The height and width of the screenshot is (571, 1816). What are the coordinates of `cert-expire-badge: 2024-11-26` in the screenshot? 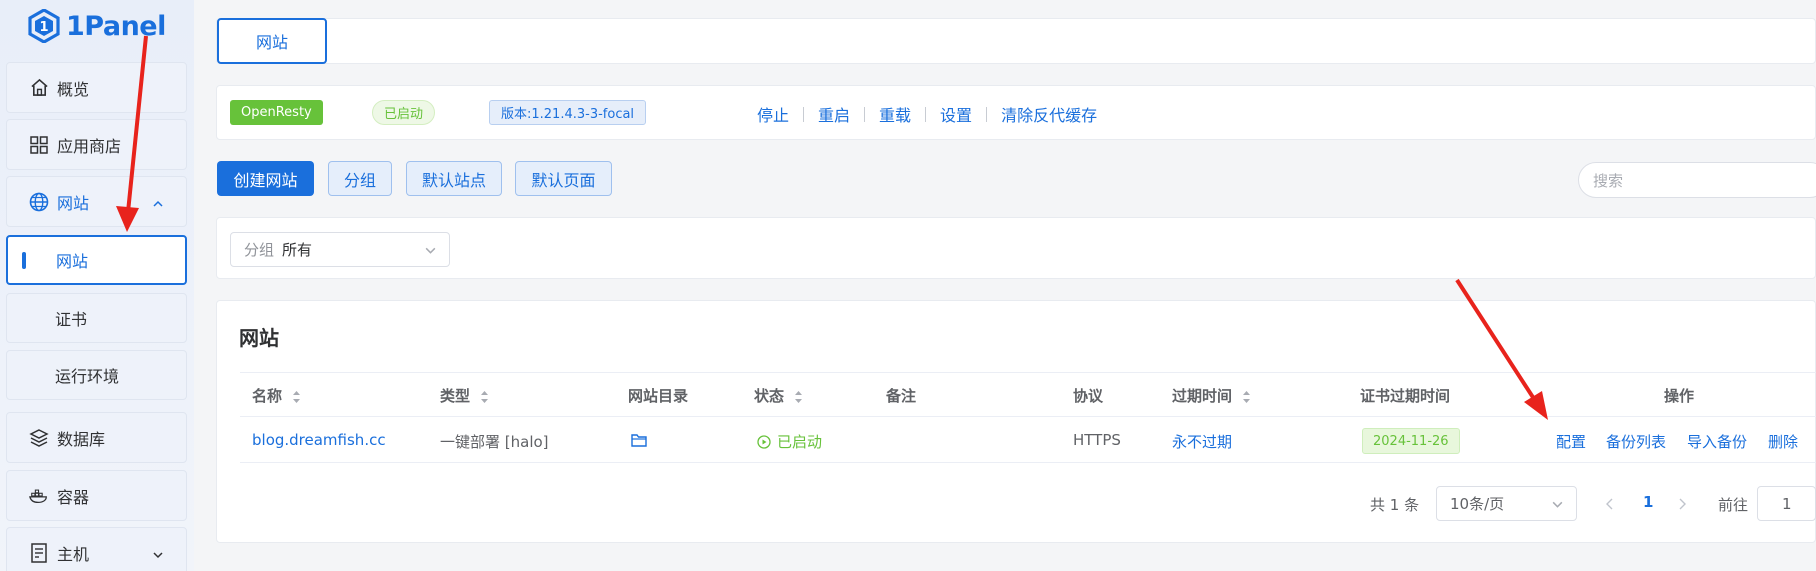 It's located at (1411, 441).